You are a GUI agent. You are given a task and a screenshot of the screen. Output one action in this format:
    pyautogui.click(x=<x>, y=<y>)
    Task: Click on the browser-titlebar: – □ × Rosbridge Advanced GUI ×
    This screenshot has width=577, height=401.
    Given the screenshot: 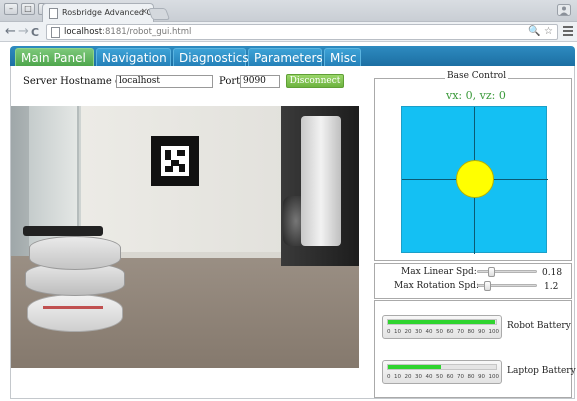 What is the action you would take?
    pyautogui.click(x=288, y=11)
    